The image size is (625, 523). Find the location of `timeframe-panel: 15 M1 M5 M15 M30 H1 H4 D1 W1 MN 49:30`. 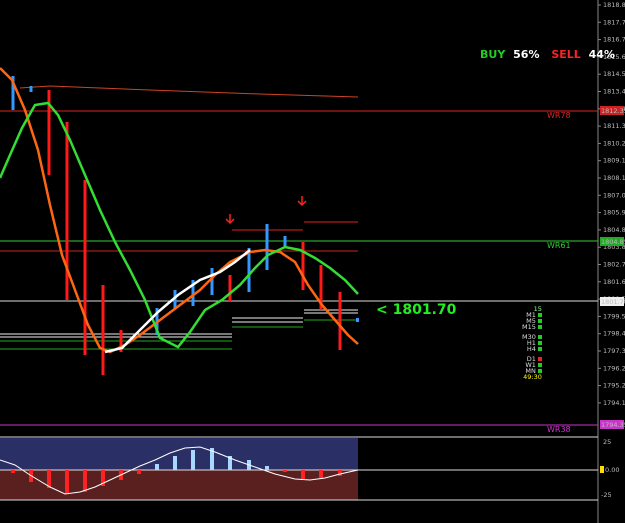

timeframe-panel: 15 M1 M5 M15 M30 H1 H4 D1 W1 MN 49:30 is located at coordinates (532, 343).